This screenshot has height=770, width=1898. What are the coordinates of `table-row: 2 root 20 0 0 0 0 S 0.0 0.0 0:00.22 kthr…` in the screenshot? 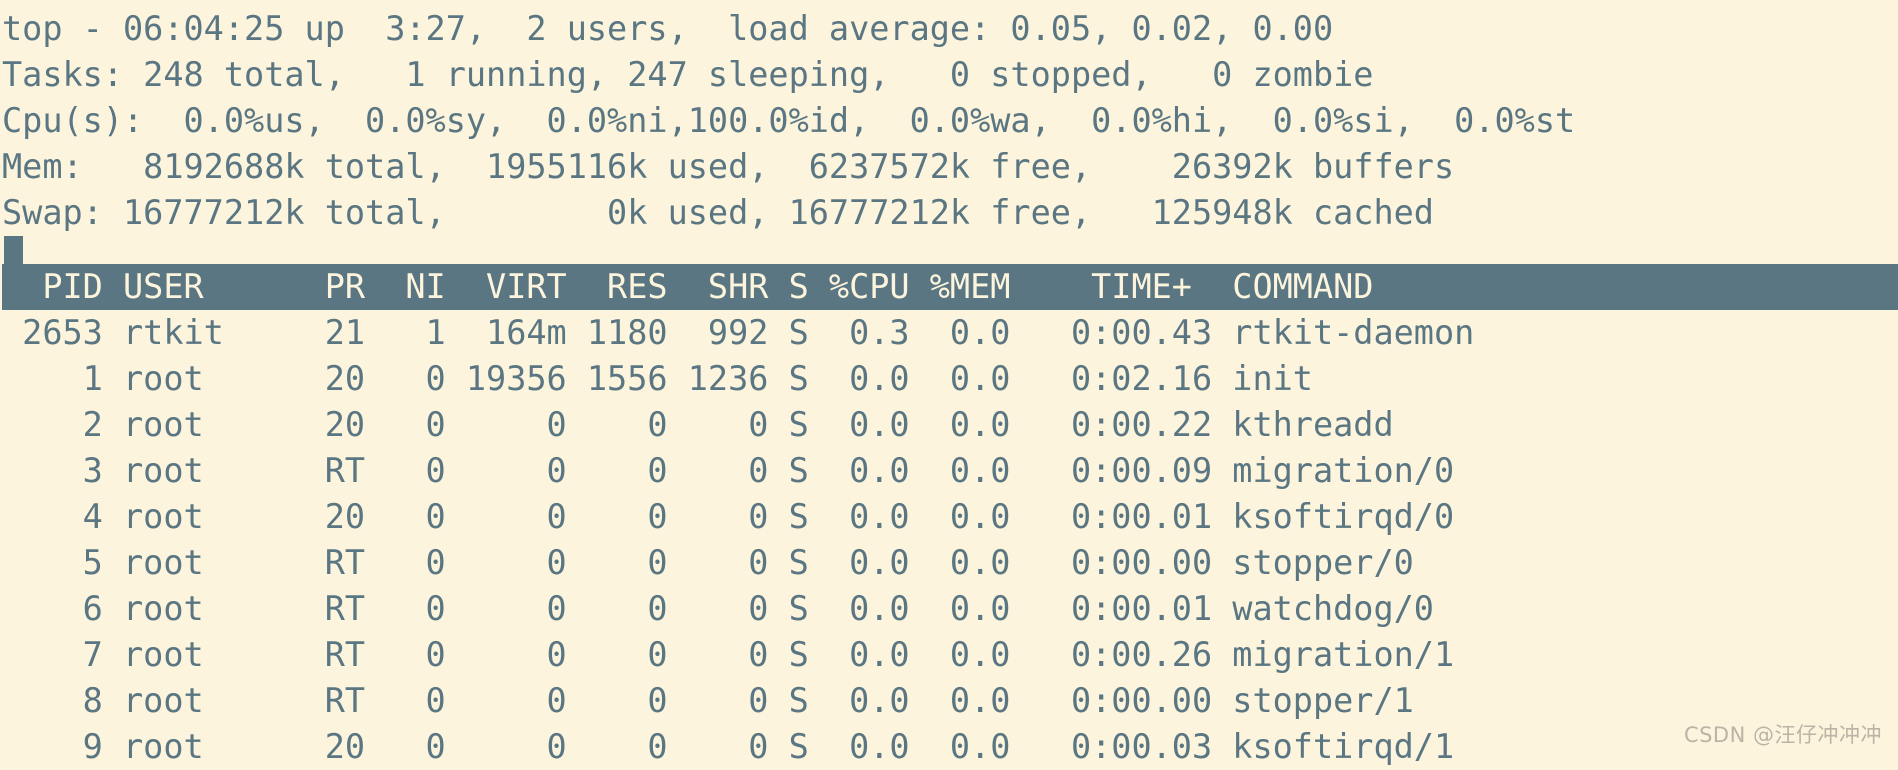 It's located at (698, 424).